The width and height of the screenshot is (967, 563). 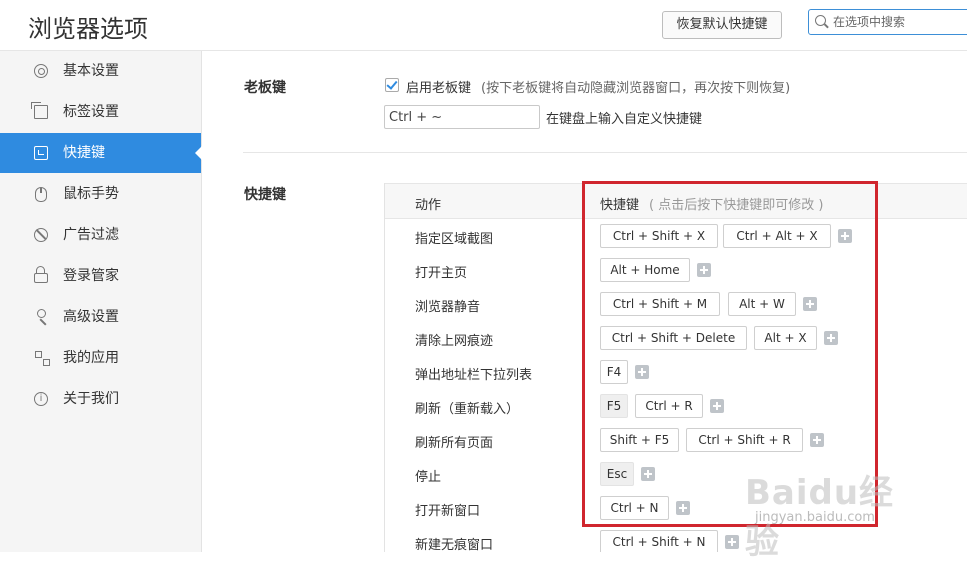 What do you see at coordinates (41, 71) in the screenshot?
I see `gear-icon` at bounding box center [41, 71].